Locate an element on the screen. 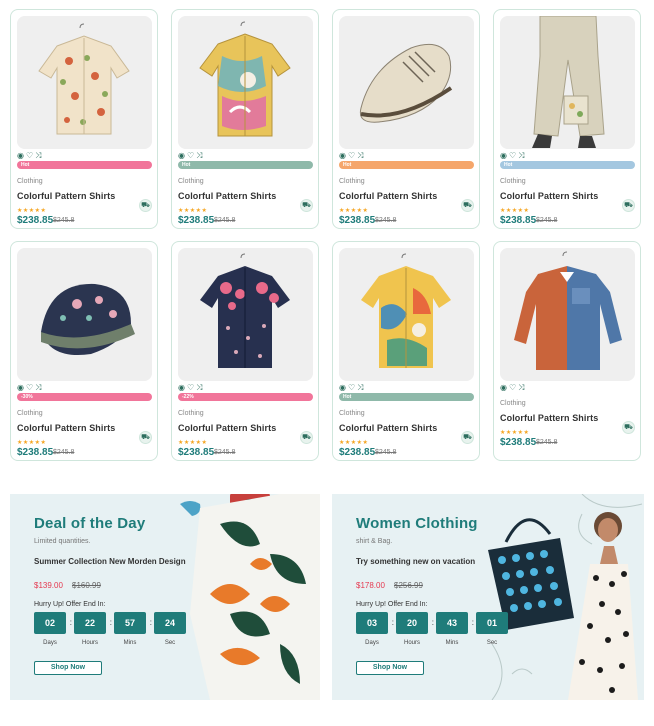 The image size is (654, 726). countdown-label: Days is located at coordinates (50, 643).